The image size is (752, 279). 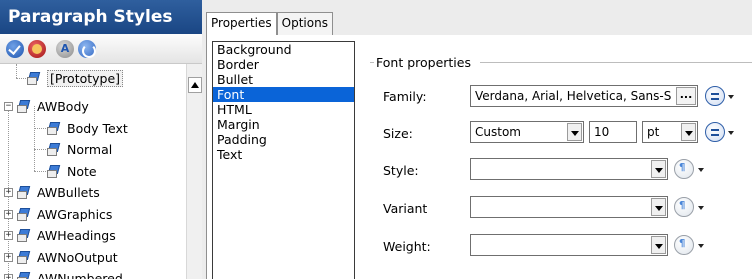 I want to click on tree-item-prototype: [Prototype], so click(x=75, y=78).